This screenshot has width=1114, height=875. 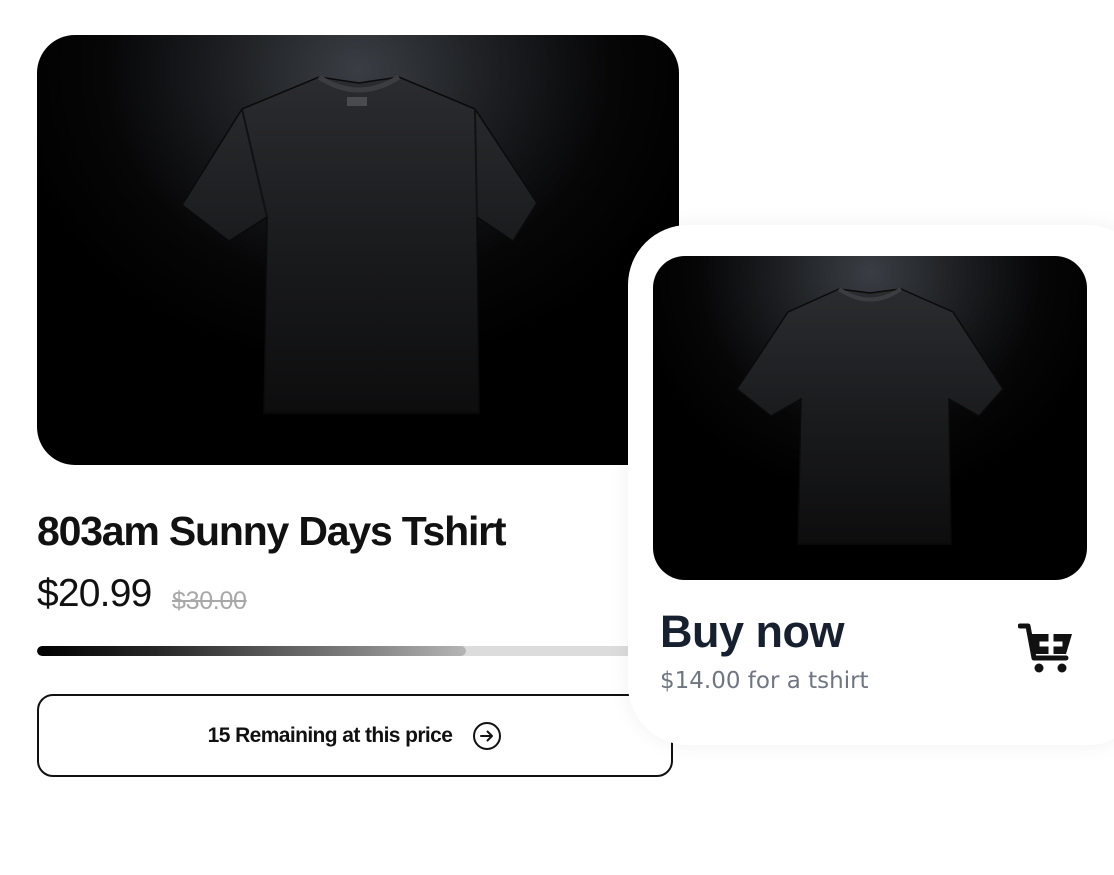 I want to click on cart-add-icon, so click(x=1045, y=648).